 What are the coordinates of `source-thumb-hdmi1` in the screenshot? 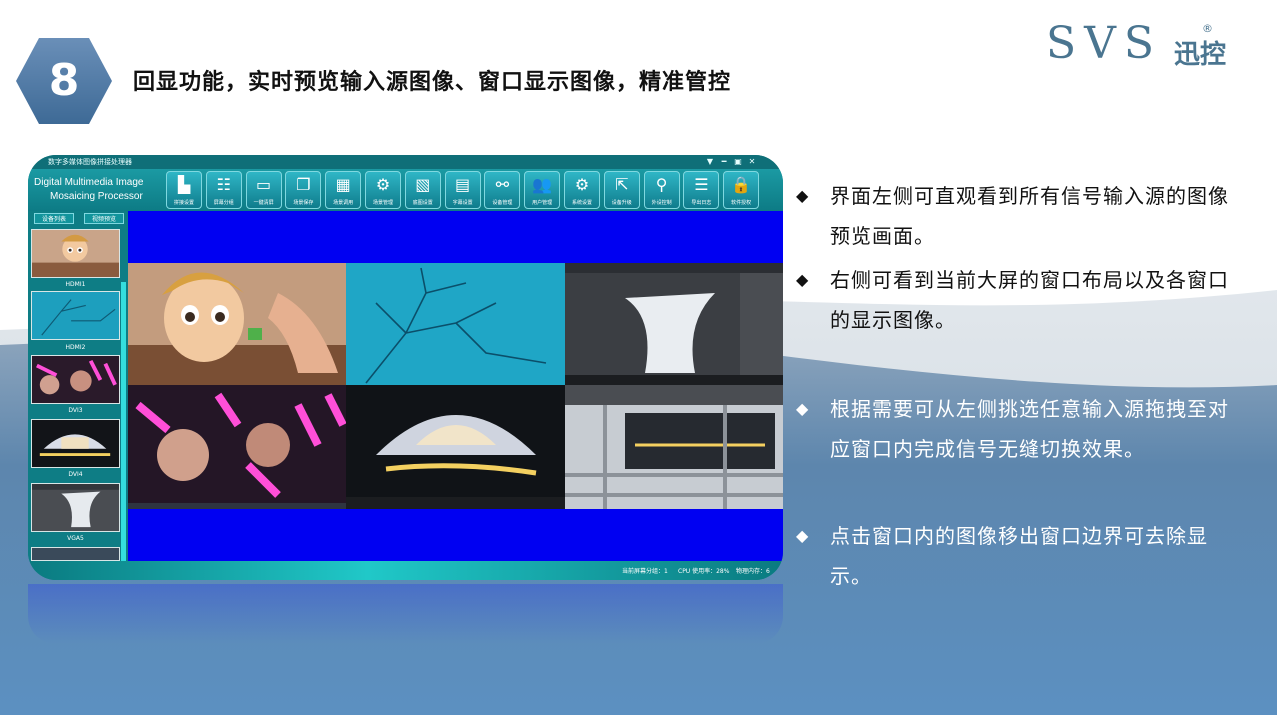 It's located at (75, 253).